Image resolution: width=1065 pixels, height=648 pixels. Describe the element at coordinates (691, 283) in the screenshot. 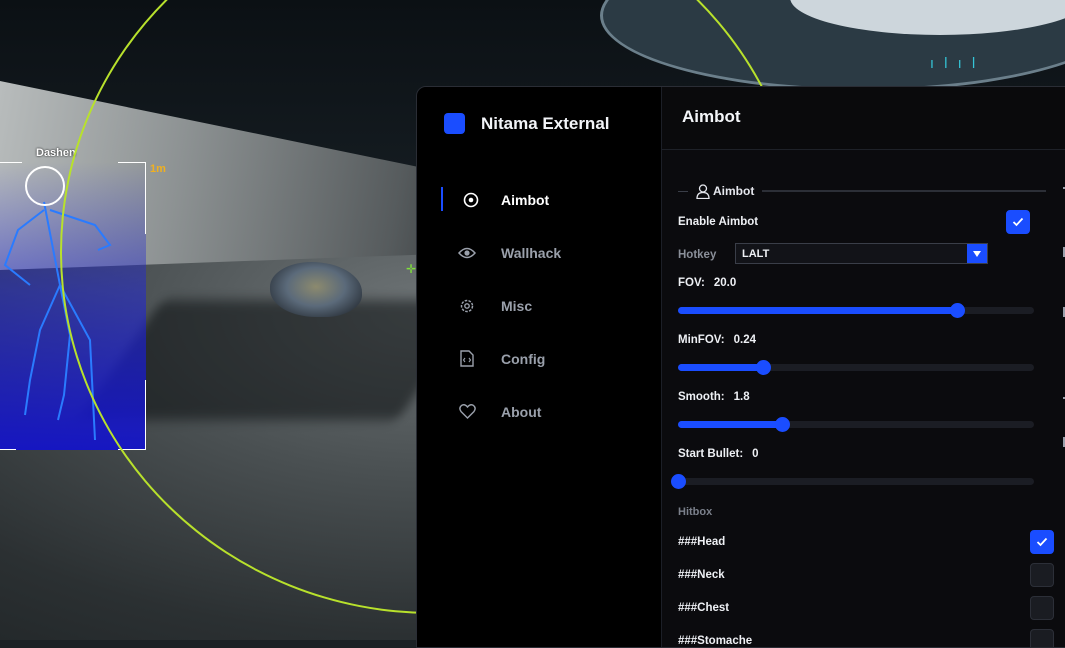

I see `slider-label: FOV:` at that location.